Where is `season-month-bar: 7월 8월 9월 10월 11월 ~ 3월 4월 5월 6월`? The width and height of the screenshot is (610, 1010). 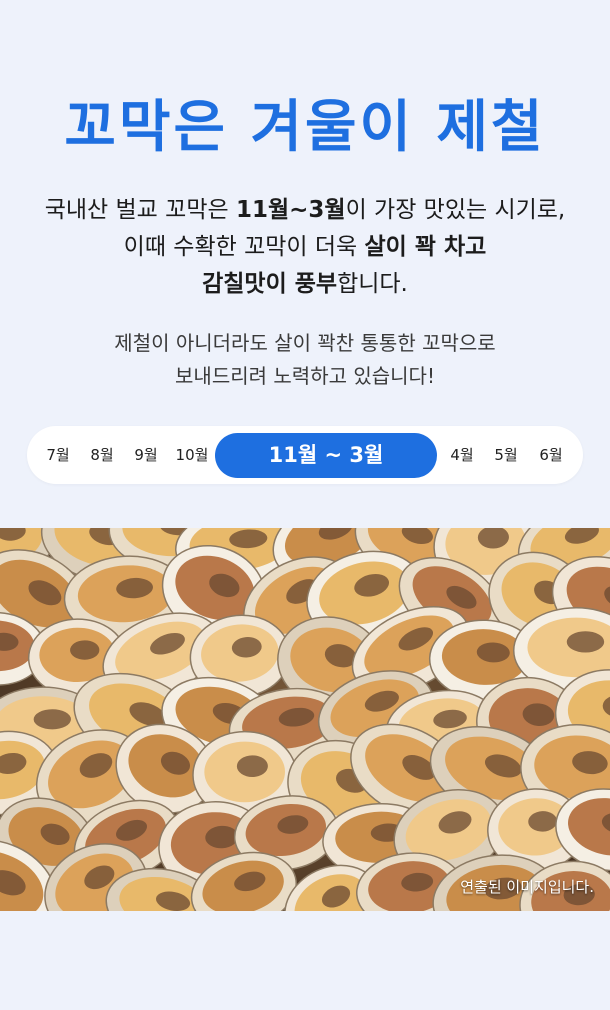
season-month-bar: 7월 8월 9월 10월 11월 ~ 3월 4월 5월 6월 is located at coordinates (305, 455).